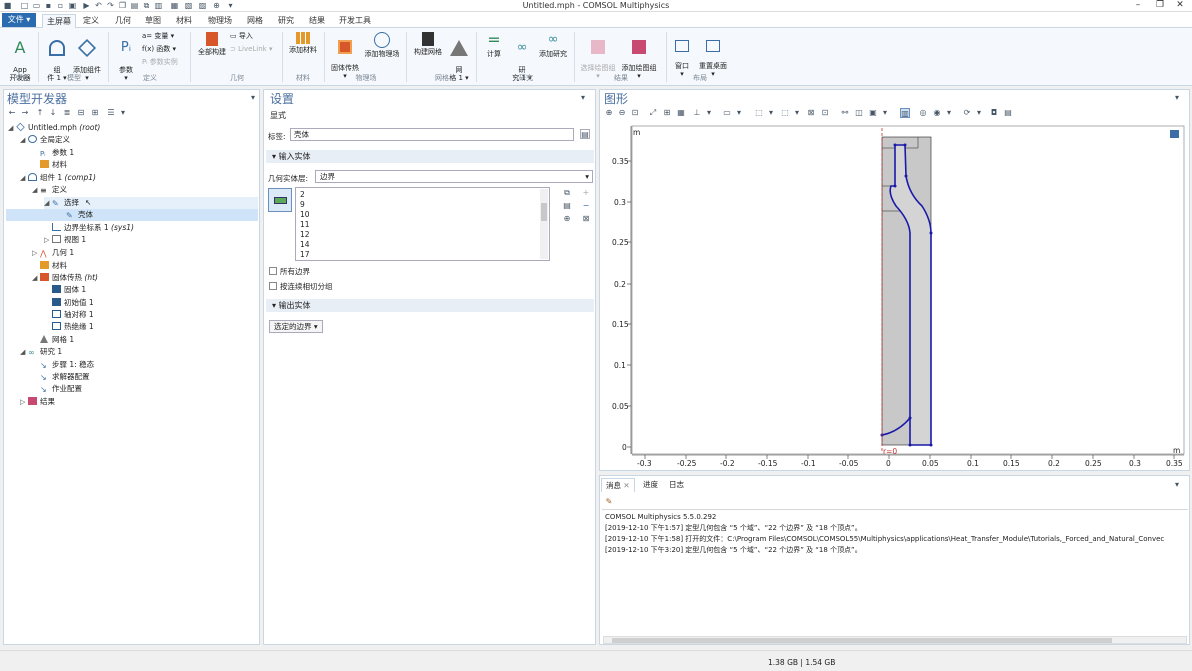 This screenshot has width=1192, height=671. Describe the element at coordinates (667, 113) in the screenshot. I see `zoom-selected-icon: ⊞` at that location.